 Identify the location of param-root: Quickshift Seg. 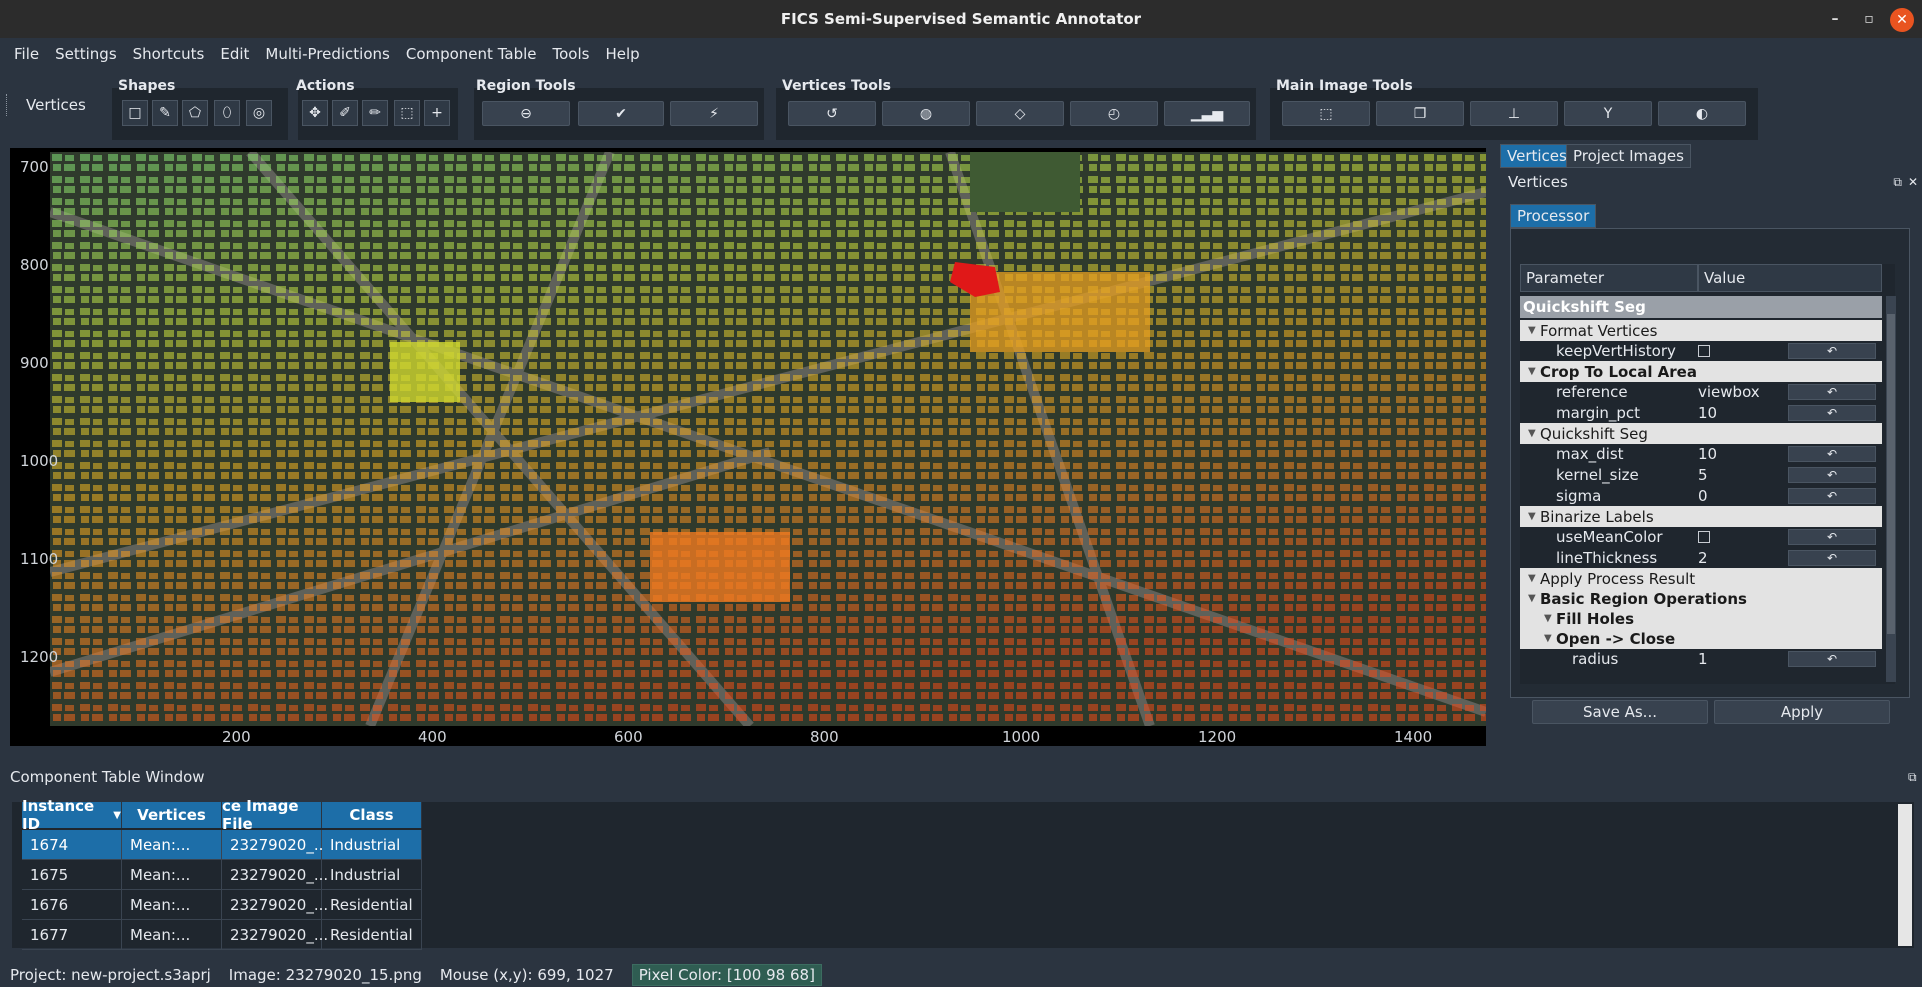
(1701, 307).